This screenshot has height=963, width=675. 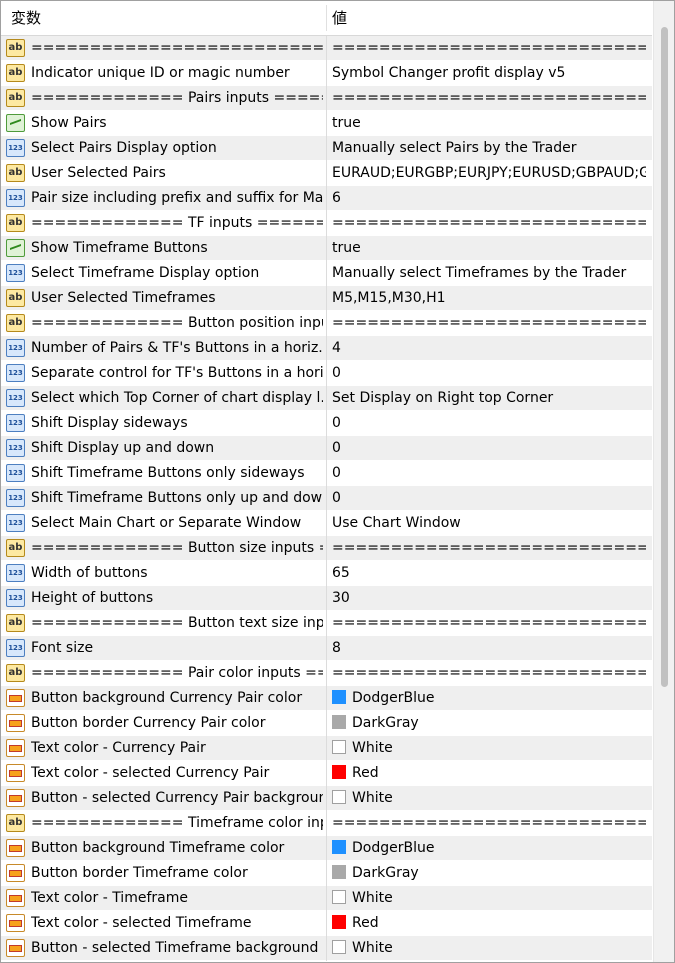 What do you see at coordinates (326, 123) in the screenshot?
I see `table-row: Show Pairs true` at bounding box center [326, 123].